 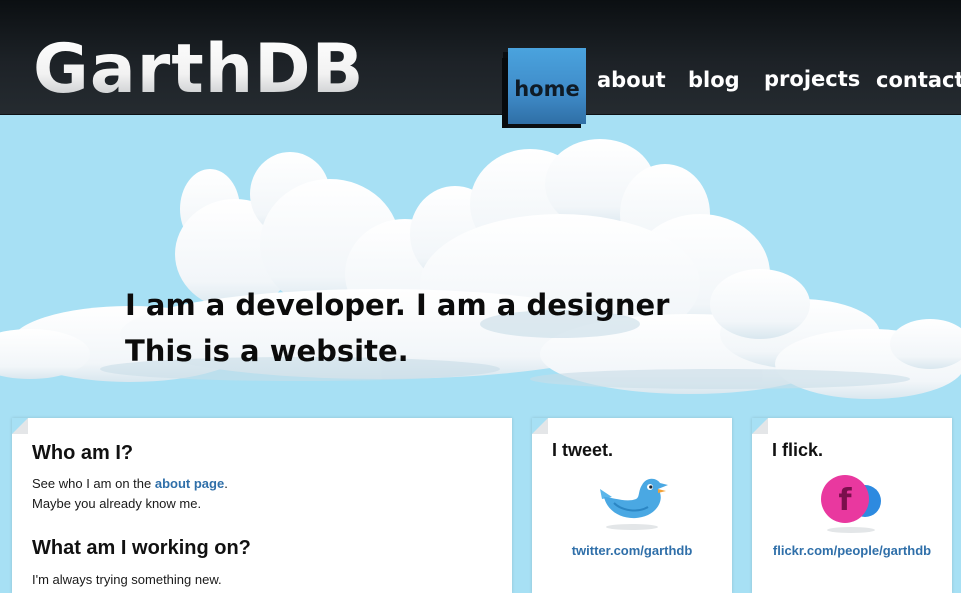 What do you see at coordinates (226, 483) in the screenshot?
I see `about-text-after: .` at bounding box center [226, 483].